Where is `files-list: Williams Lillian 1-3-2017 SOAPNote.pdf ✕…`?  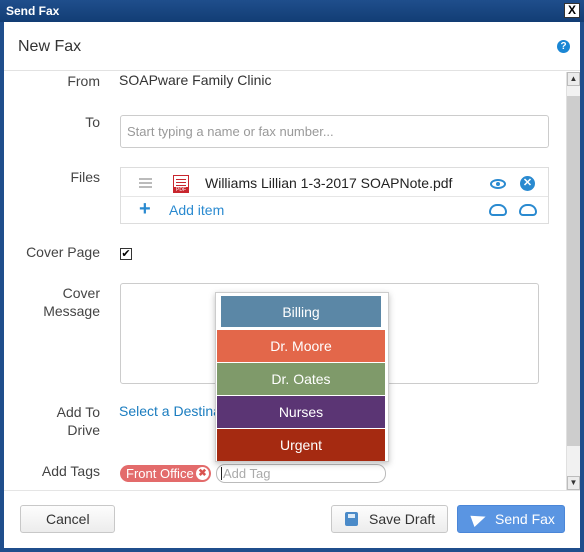 files-list: Williams Lillian 1-3-2017 SOAPNote.pdf ✕… is located at coordinates (334, 195).